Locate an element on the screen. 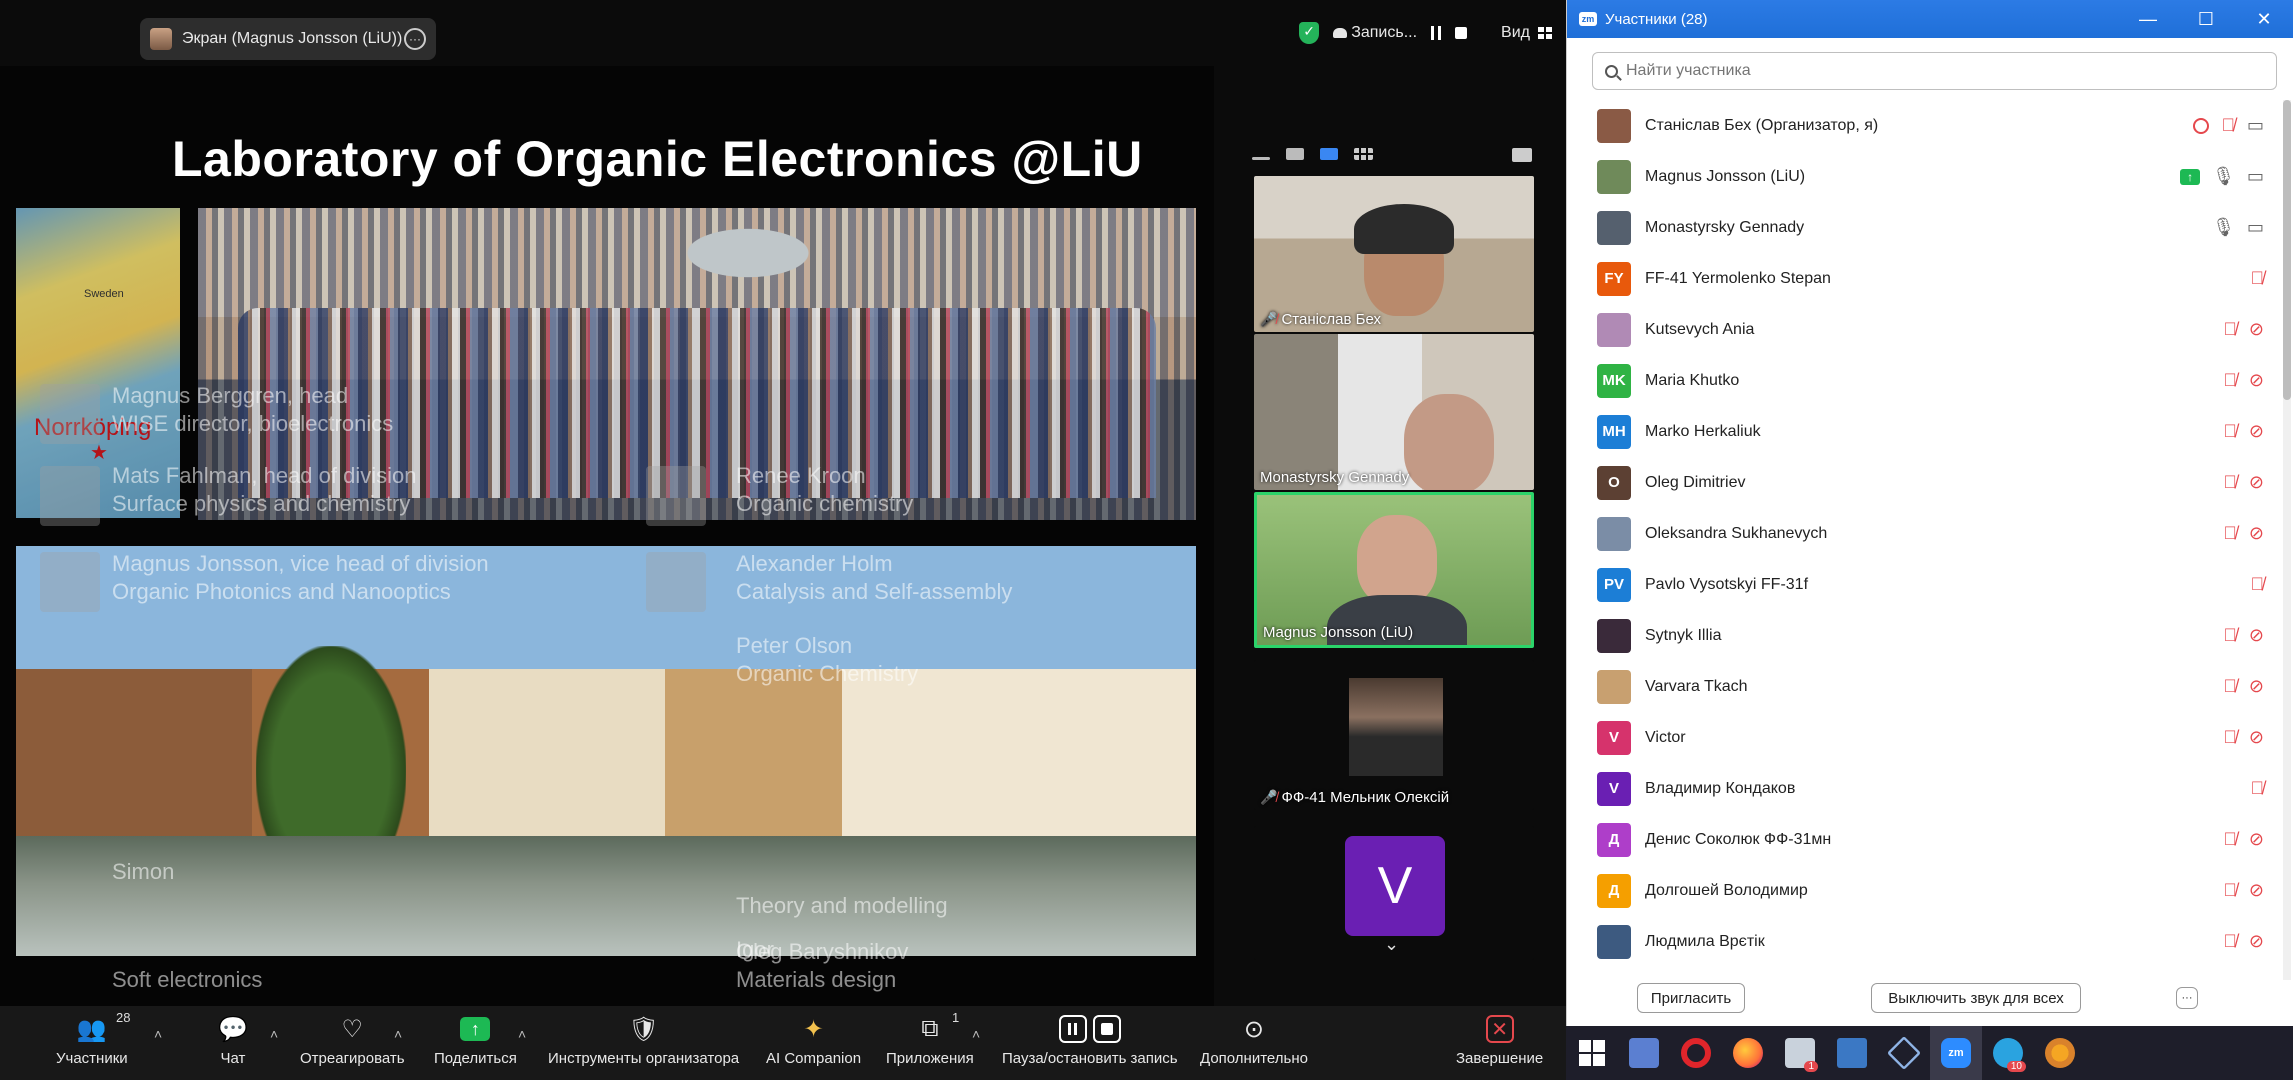 Image resolution: width=2293 pixels, height=1080 pixels. more-button: ⊙ Дополнительно is located at coordinates (1254, 1040).